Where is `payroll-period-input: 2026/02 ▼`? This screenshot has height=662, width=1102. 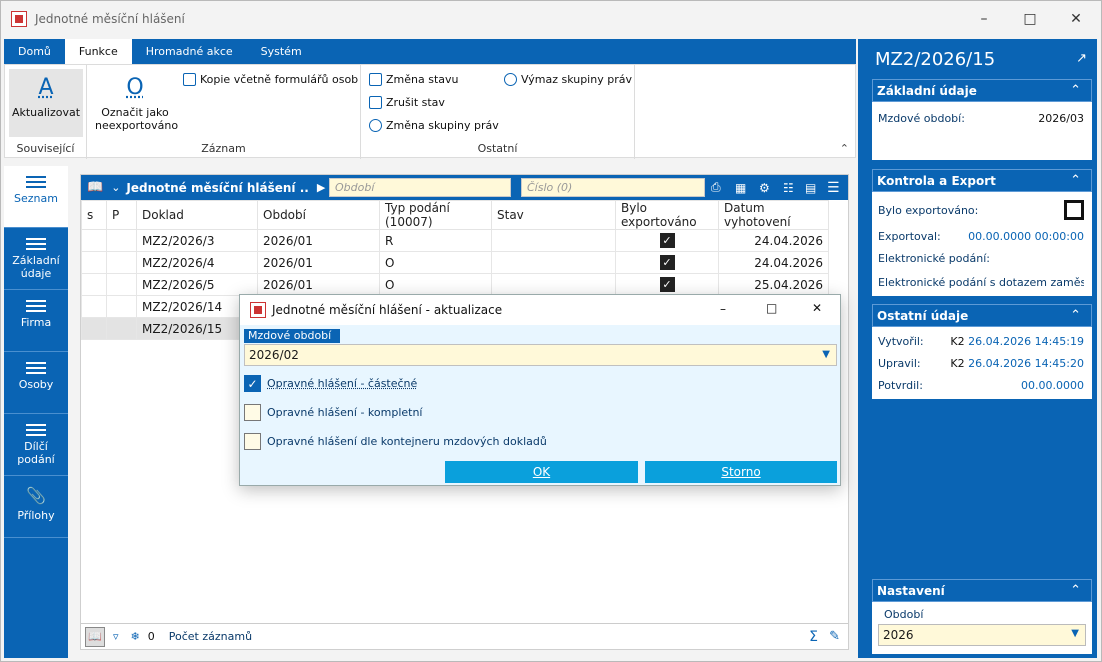 payroll-period-input: 2026/02 ▼ is located at coordinates (540, 355).